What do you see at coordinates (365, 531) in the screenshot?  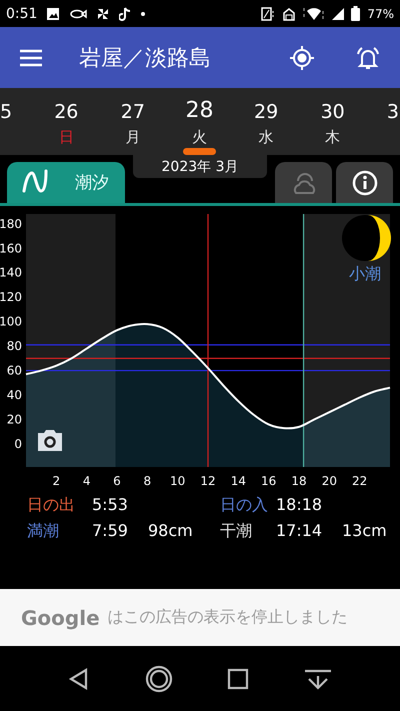 I see `tide-height: 13cm` at bounding box center [365, 531].